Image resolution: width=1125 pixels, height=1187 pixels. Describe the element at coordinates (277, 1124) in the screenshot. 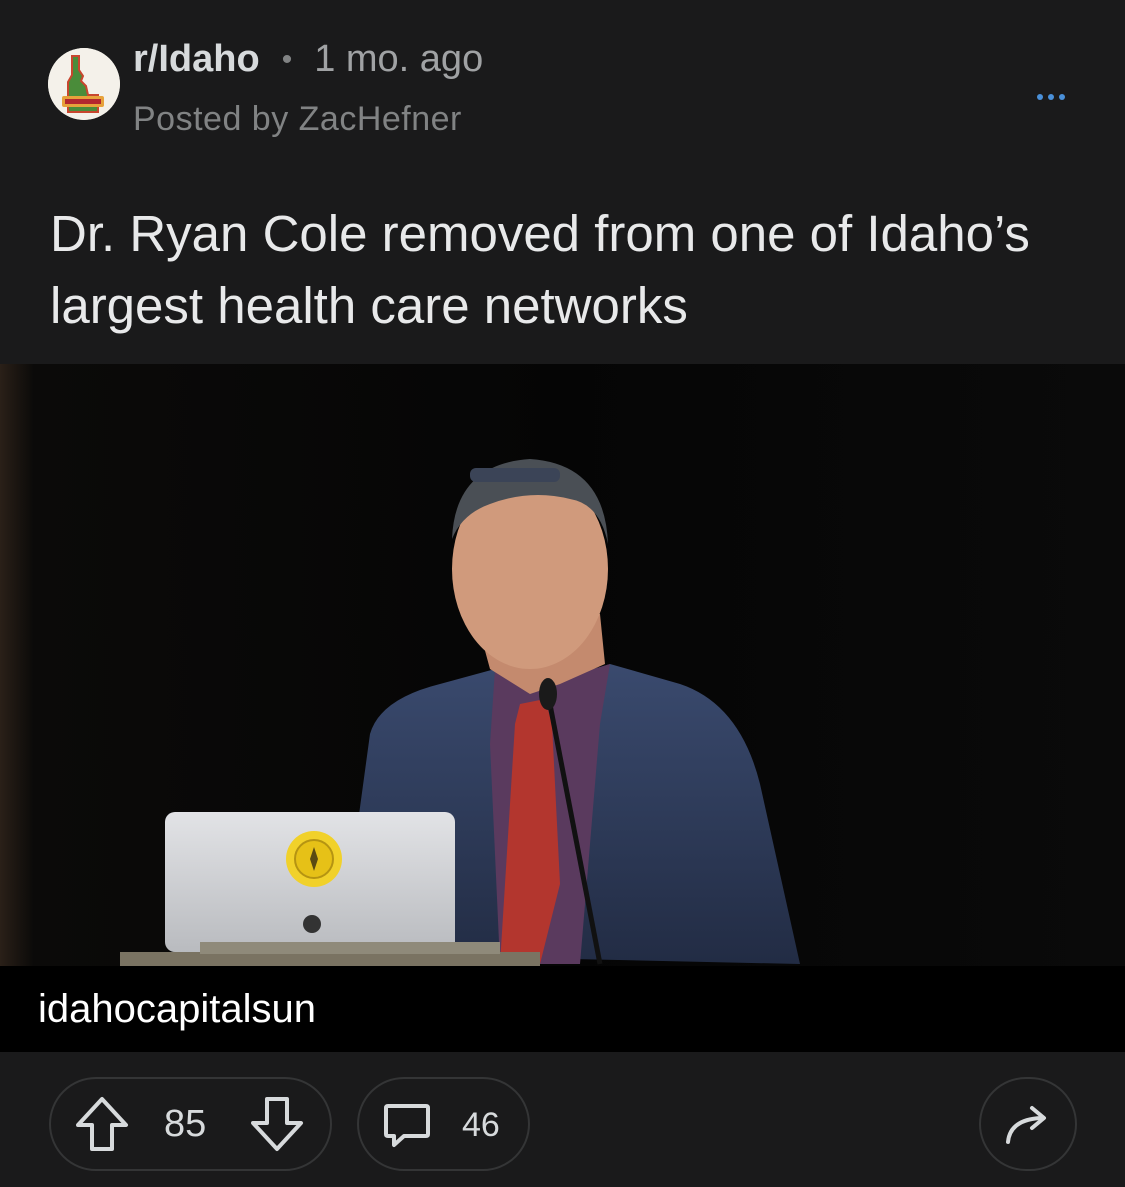

I see `downvote-arrow-icon` at that location.